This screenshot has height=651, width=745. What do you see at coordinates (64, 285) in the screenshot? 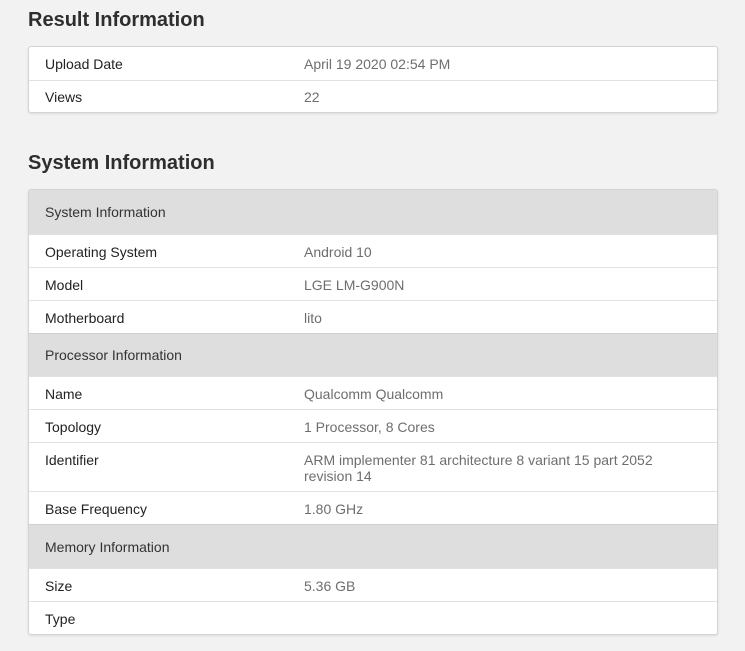
I see `model-label: Model` at bounding box center [64, 285].